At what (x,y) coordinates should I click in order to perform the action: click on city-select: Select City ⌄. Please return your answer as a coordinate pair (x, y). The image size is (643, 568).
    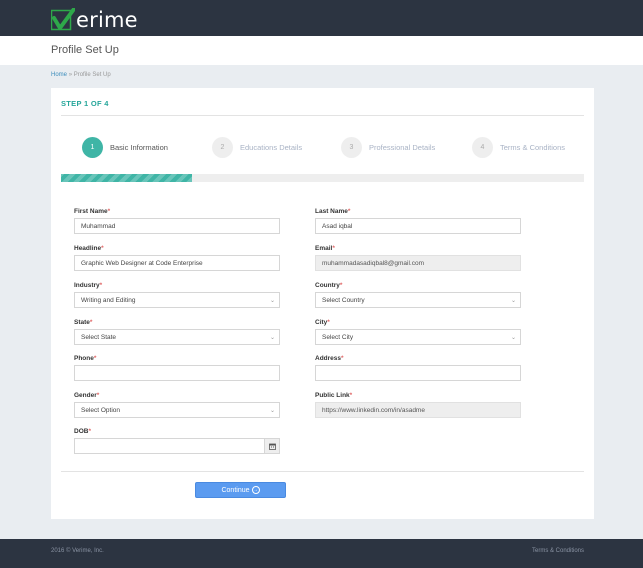
    Looking at the image, I should click on (418, 337).